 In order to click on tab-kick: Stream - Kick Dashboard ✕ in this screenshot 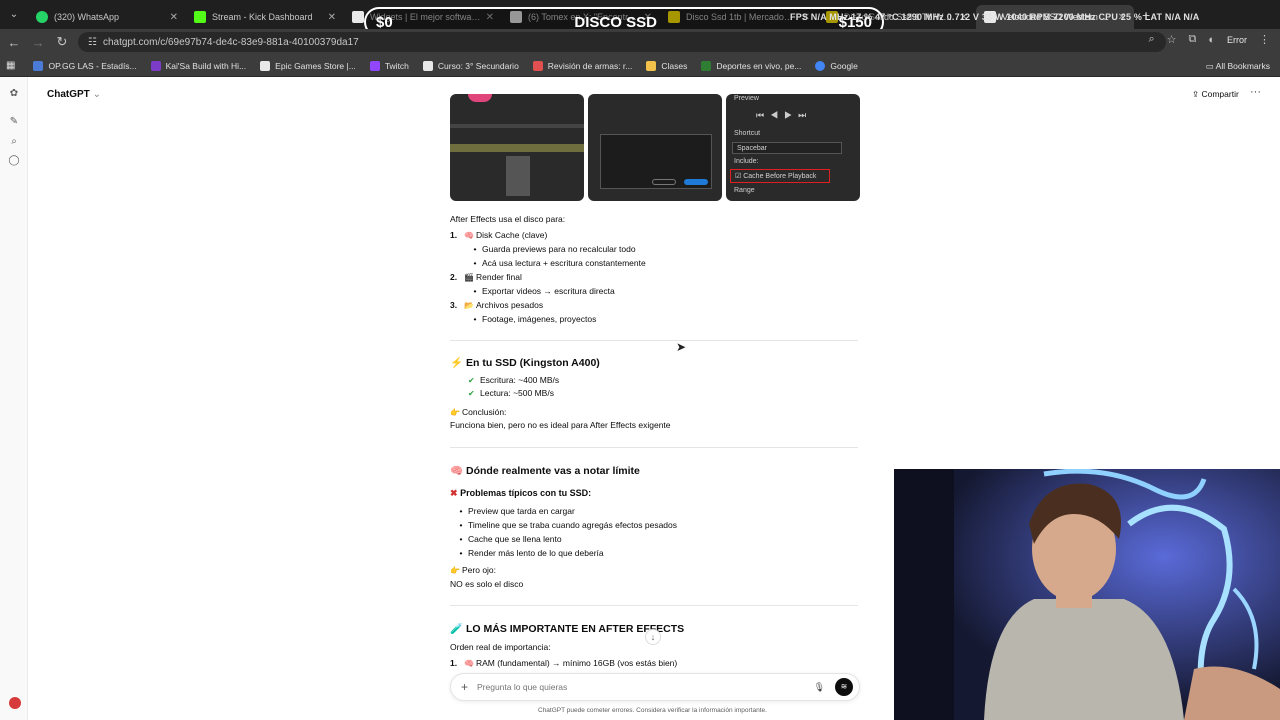, I will do `click(265, 17)`.